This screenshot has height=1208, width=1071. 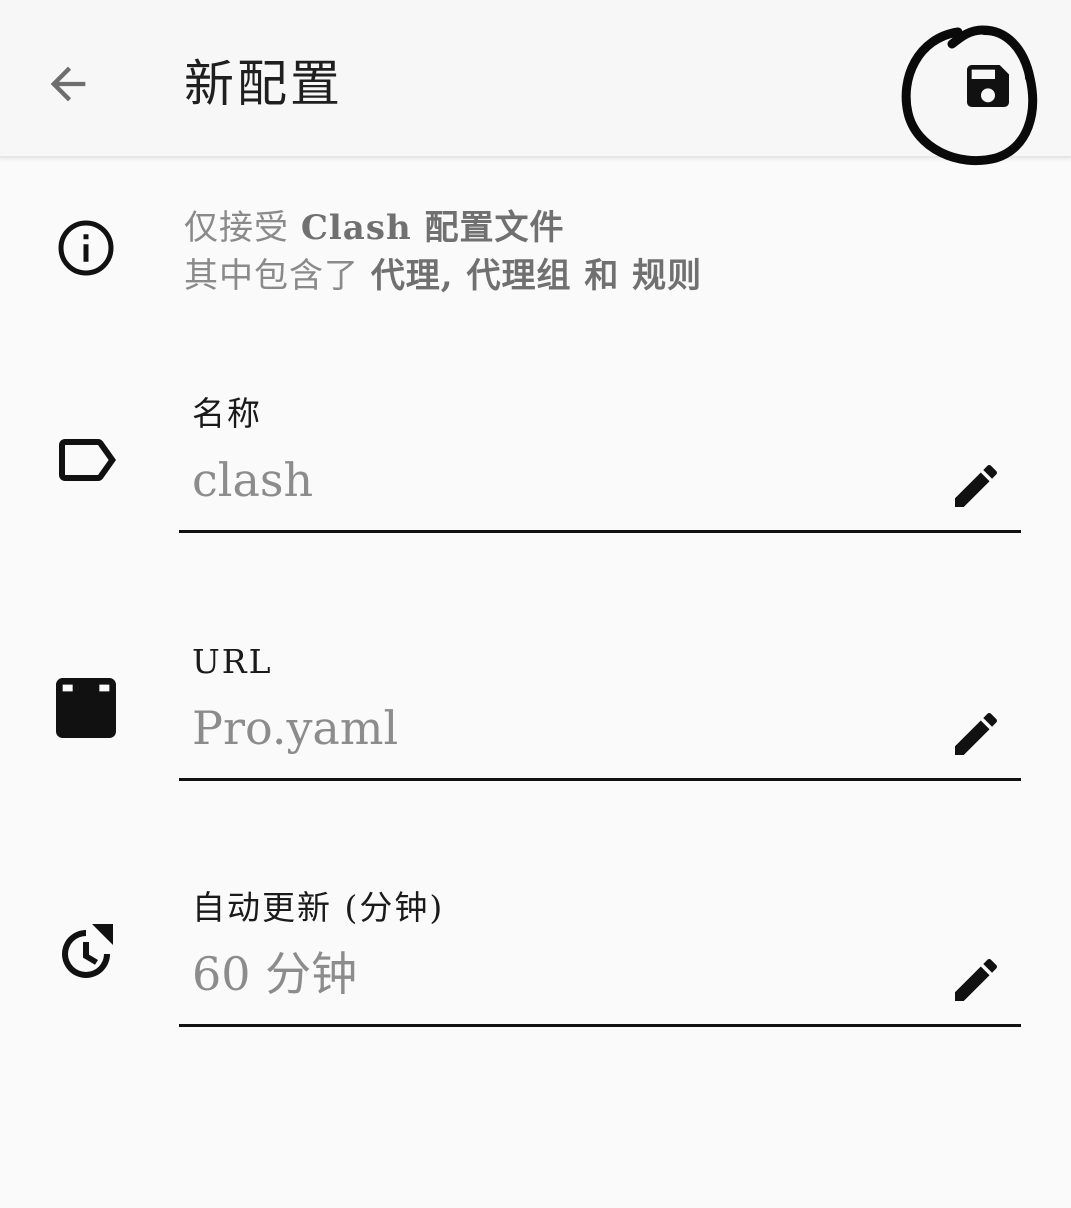 I want to click on label-tag-icon, so click(x=87, y=460).